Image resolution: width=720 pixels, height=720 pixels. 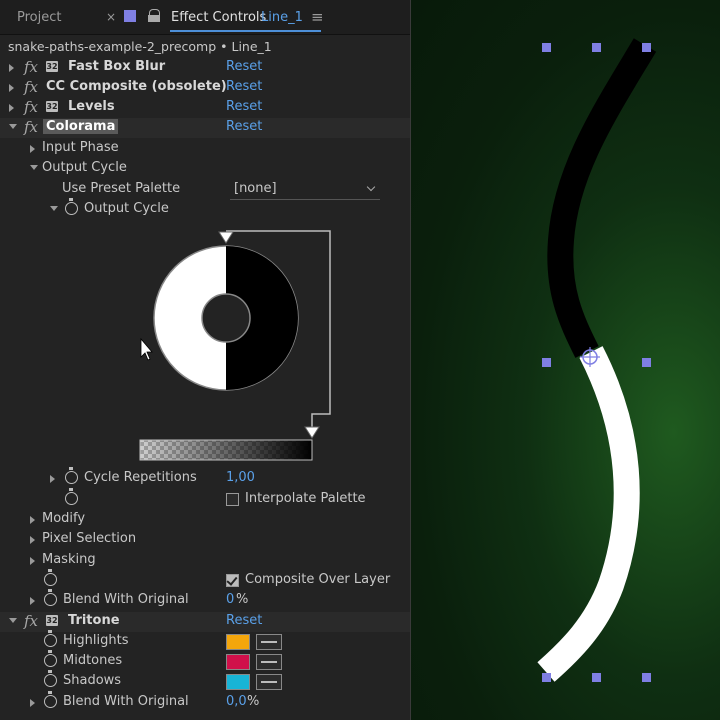 What do you see at coordinates (230, 599) in the screenshot?
I see `blend-value: 0` at bounding box center [230, 599].